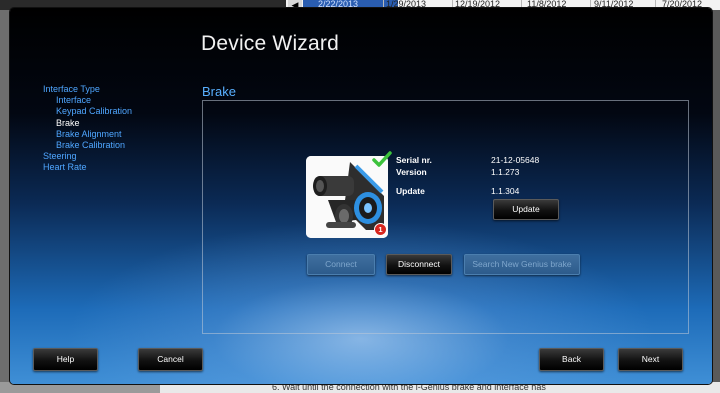  Describe the element at coordinates (650, 359) in the screenshot. I see `next-button: Next` at that location.